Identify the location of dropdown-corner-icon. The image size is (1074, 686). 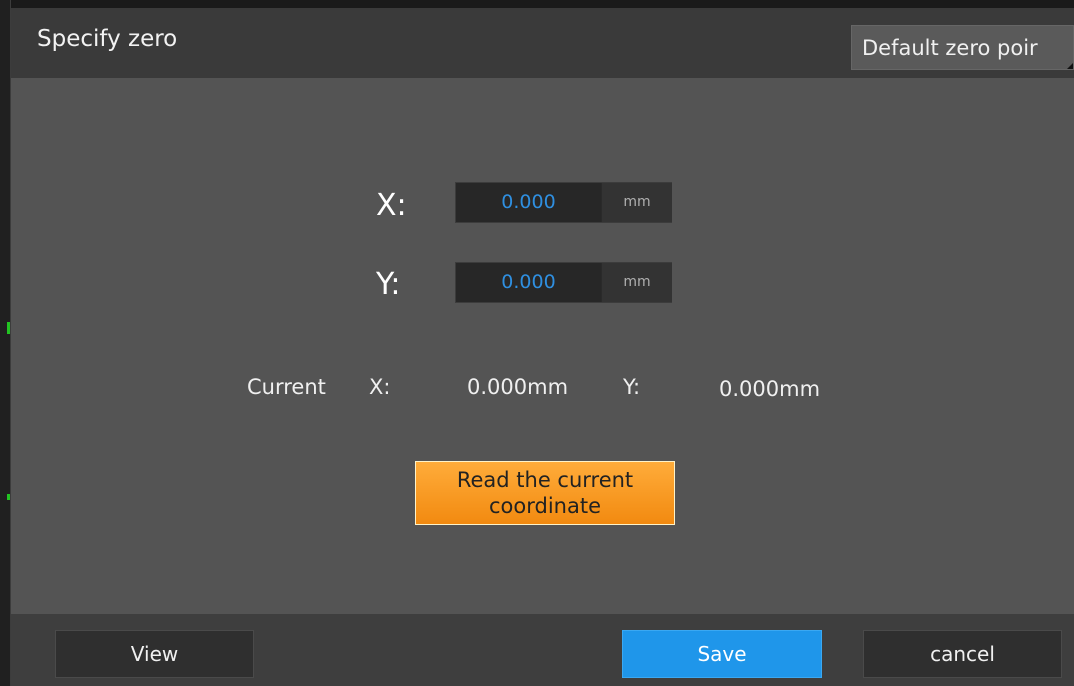
(1070, 66).